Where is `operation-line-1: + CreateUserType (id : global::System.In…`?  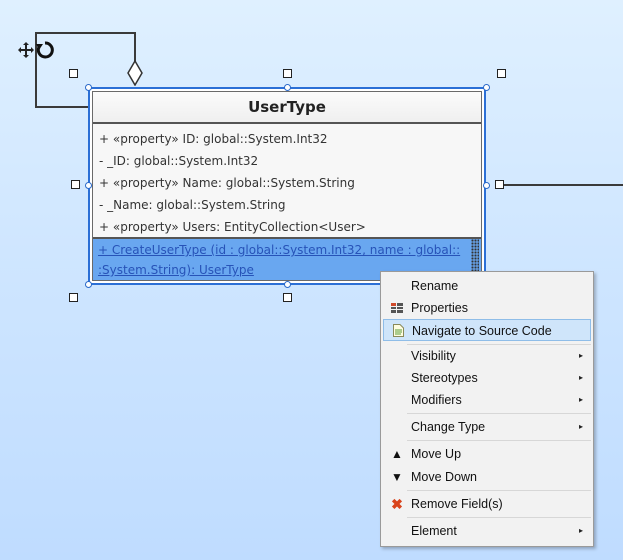 operation-line-1: + CreateUserType (id : global::System.In… is located at coordinates (279, 250).